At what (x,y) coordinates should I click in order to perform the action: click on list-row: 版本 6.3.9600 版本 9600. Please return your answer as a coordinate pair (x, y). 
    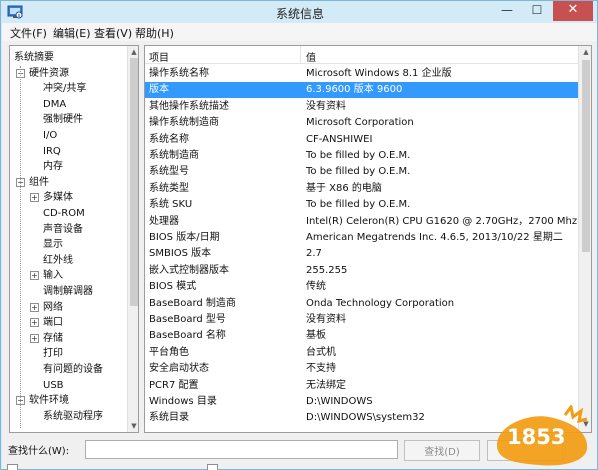
    Looking at the image, I should click on (361, 90).